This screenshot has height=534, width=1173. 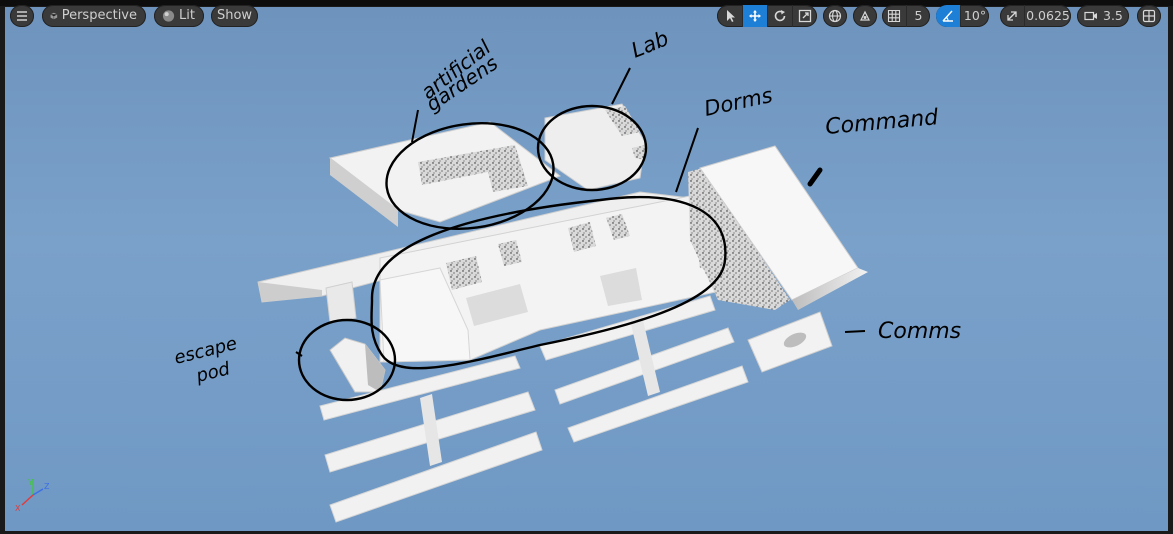 I want to click on scale-snap-group: 0.0625, so click(x=1035, y=16).